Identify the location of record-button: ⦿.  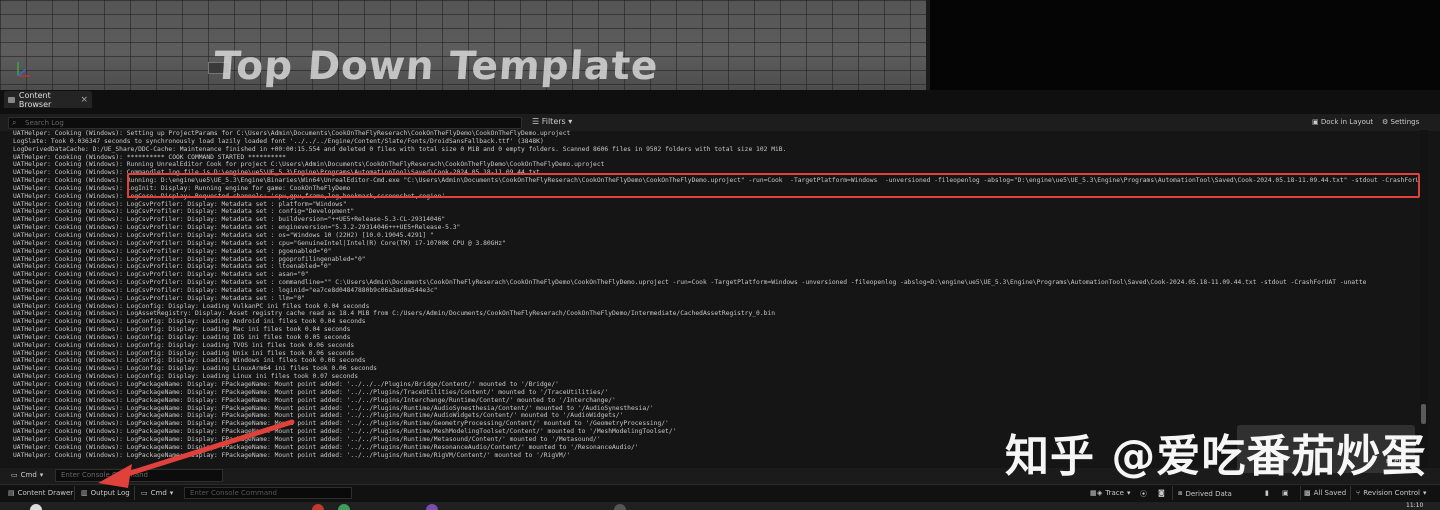
(1143, 494).